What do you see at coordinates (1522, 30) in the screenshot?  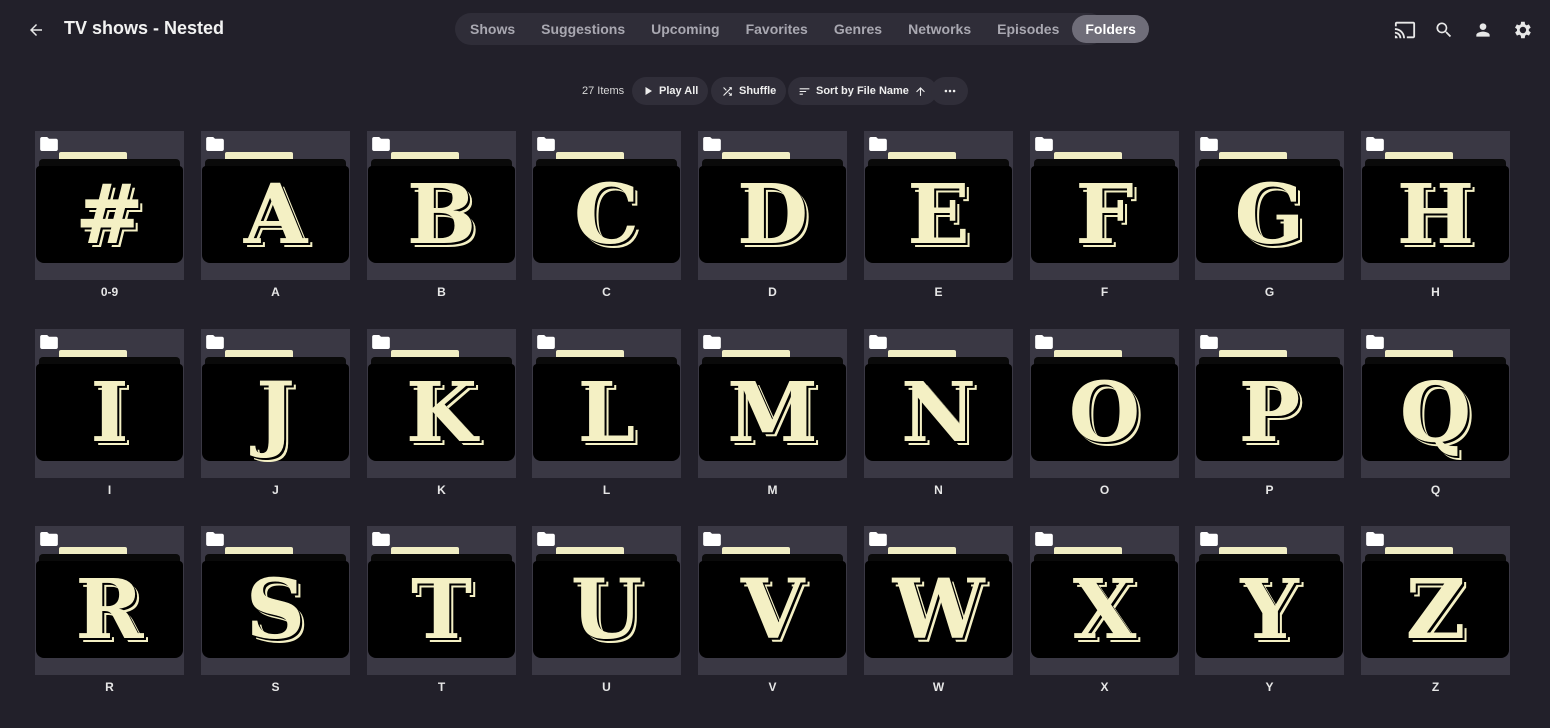 I see `settings-button` at bounding box center [1522, 30].